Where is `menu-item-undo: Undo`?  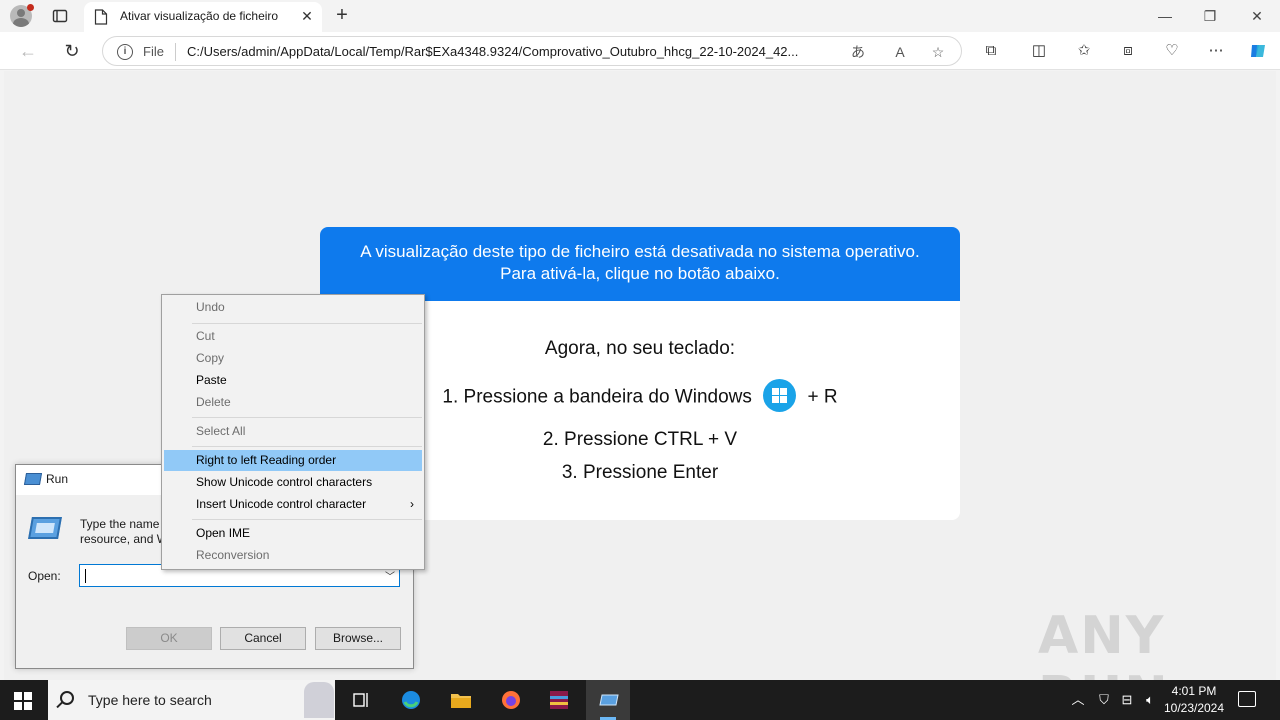
menu-item-undo: Undo is located at coordinates (293, 307).